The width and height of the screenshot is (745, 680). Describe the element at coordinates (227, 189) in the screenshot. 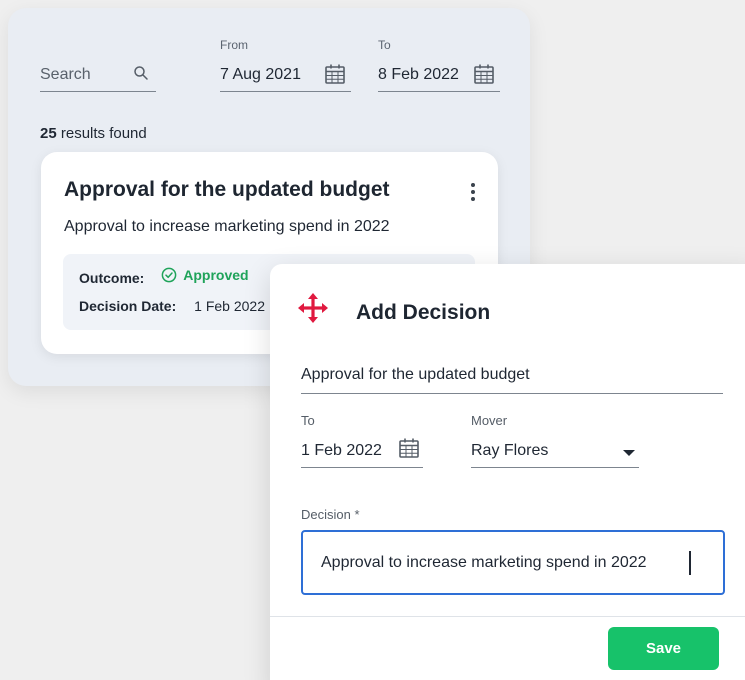

I see `decision-title: Approval for the updated budget` at that location.